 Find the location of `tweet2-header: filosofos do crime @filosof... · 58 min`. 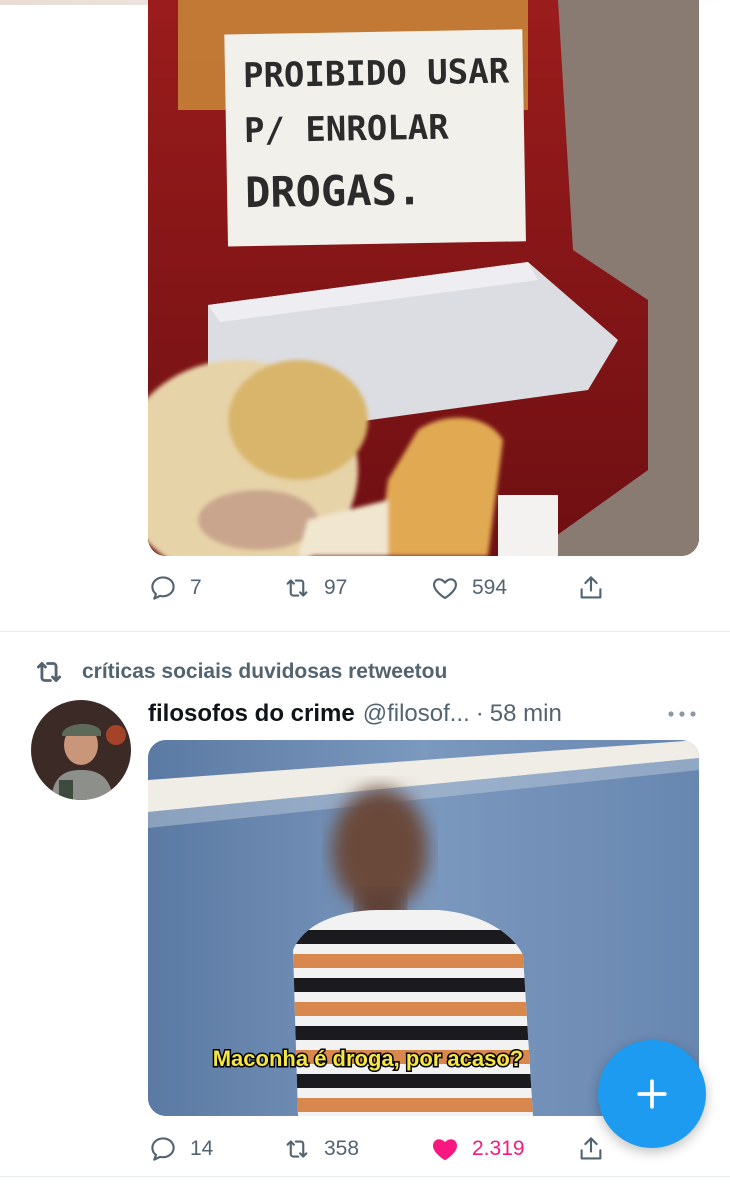

tweet2-header: filosofos do crime @filosof... · 58 min is located at coordinates (355, 714).